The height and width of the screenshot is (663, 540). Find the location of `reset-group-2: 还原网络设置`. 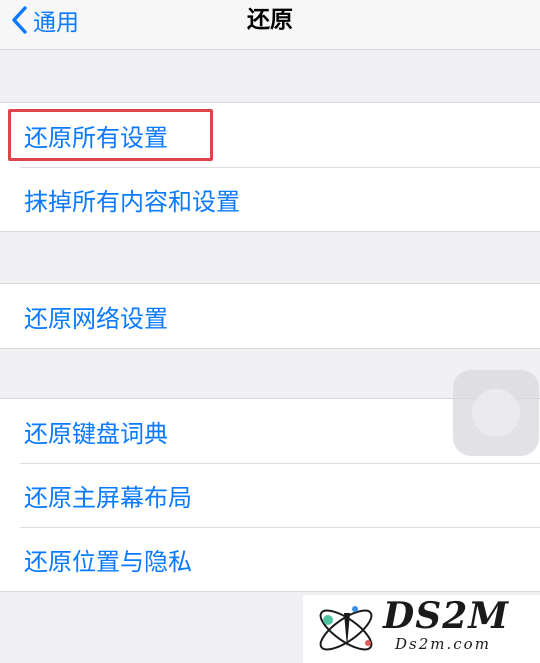

reset-group-2: 还原网络设置 is located at coordinates (270, 316).